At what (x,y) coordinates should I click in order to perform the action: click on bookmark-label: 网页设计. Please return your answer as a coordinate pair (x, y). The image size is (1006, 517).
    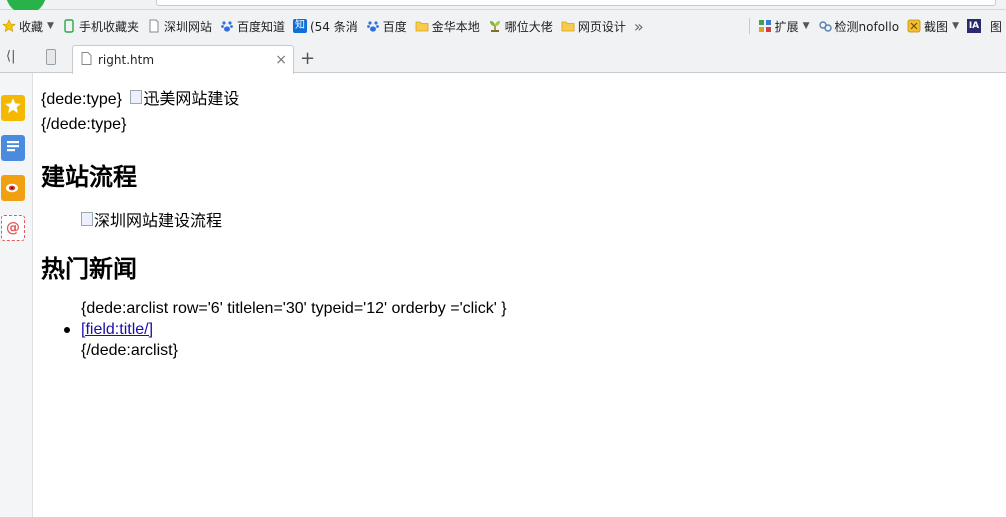
    Looking at the image, I should click on (601, 26).